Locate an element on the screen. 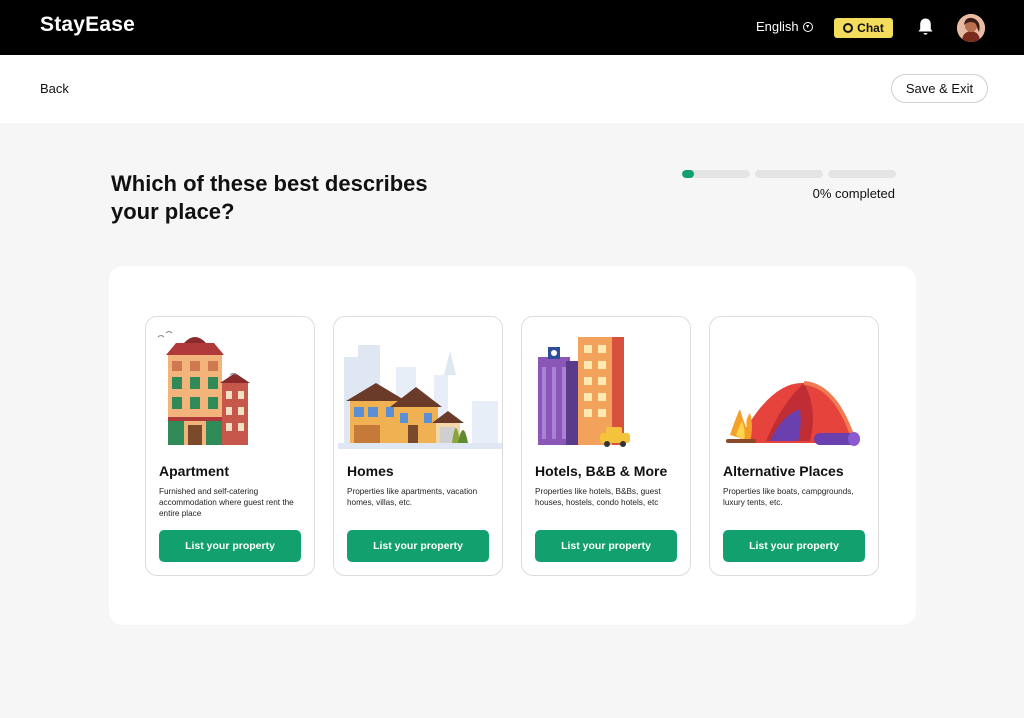  back-link: Back is located at coordinates (54, 88).